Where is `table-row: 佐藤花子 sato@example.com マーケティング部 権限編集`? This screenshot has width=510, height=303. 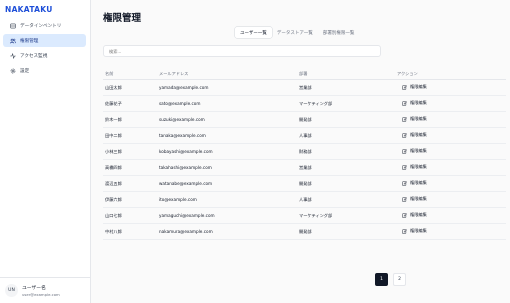 table-row: 佐藤花子 sato@example.com マーケティング部 権限編集 is located at coordinates (304, 104).